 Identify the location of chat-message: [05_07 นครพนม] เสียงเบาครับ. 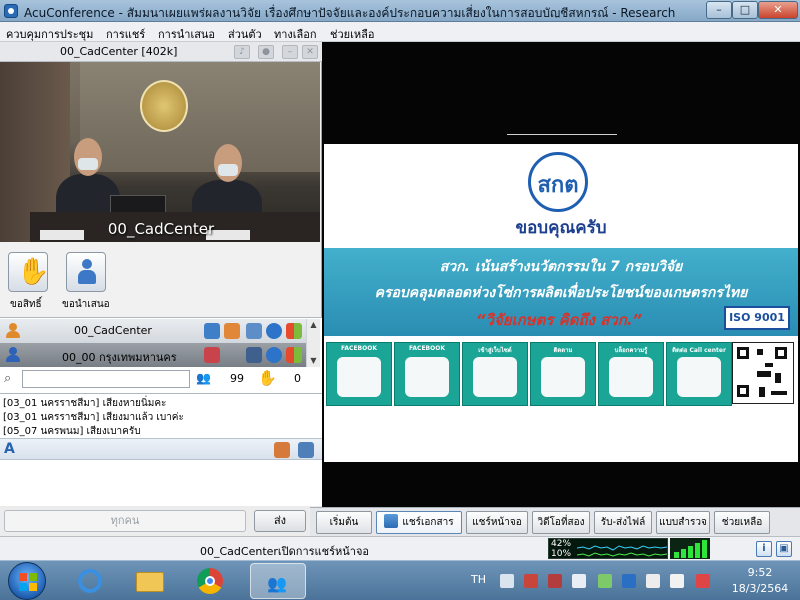
(72, 431).